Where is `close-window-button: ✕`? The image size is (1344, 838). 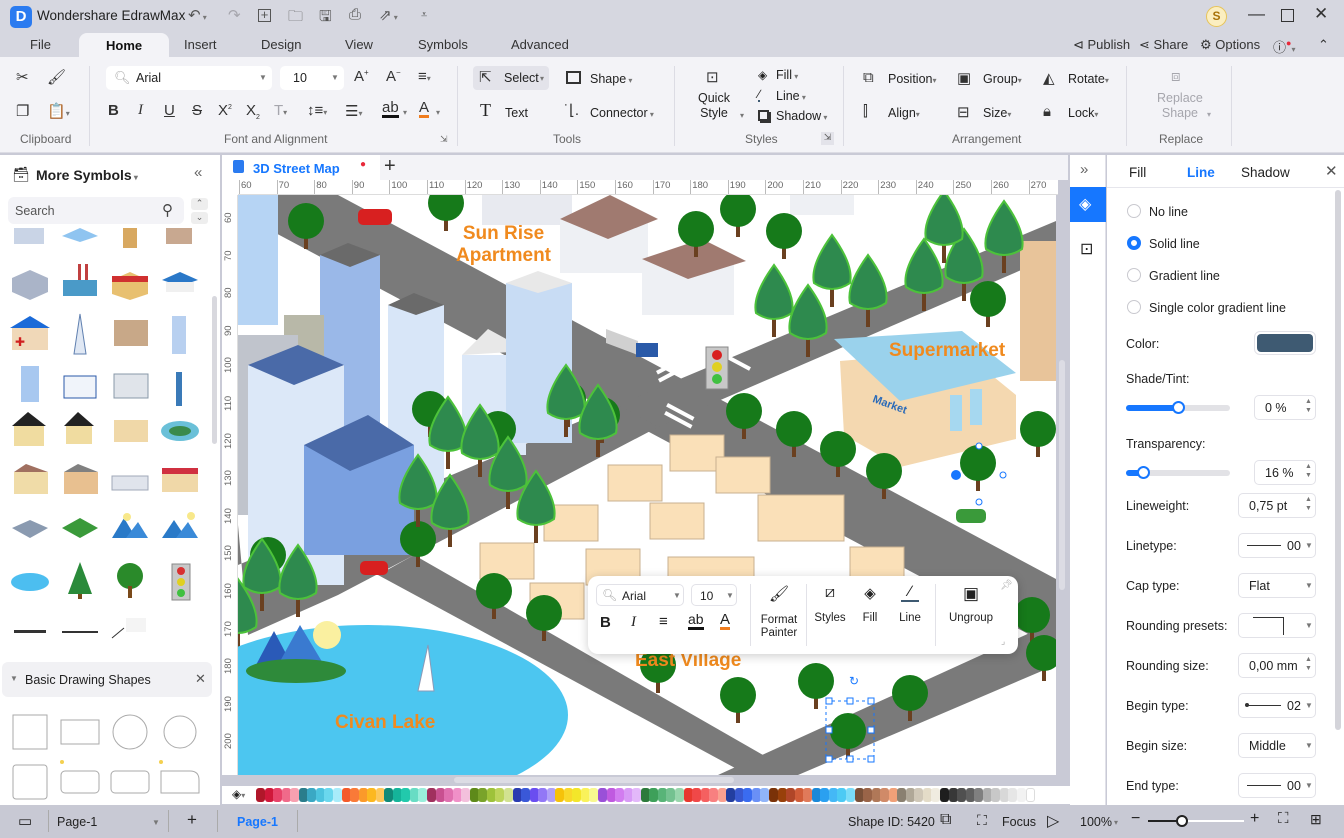 close-window-button: ✕ is located at coordinates (1321, 14).